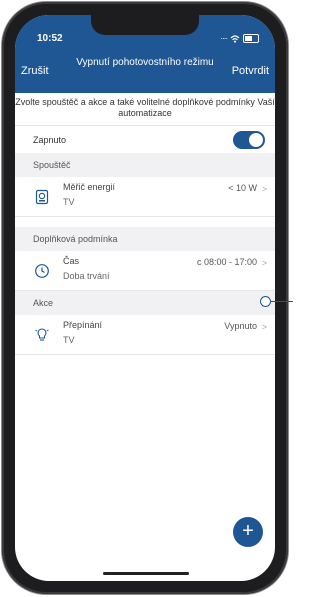 The width and height of the screenshot is (320, 597). Describe the element at coordinates (42, 271) in the screenshot. I see `clock-icon` at that location.